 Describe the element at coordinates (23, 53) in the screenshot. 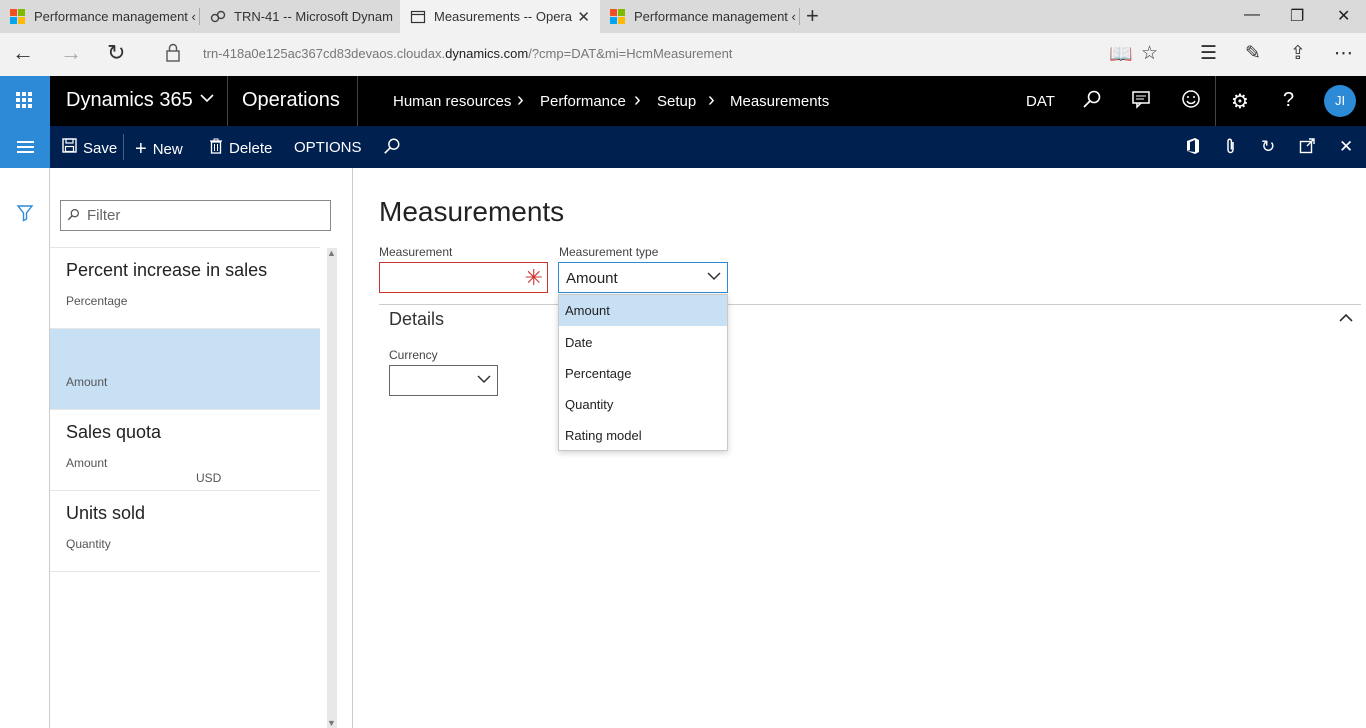

I see `back-arrow-icon: ←` at that location.